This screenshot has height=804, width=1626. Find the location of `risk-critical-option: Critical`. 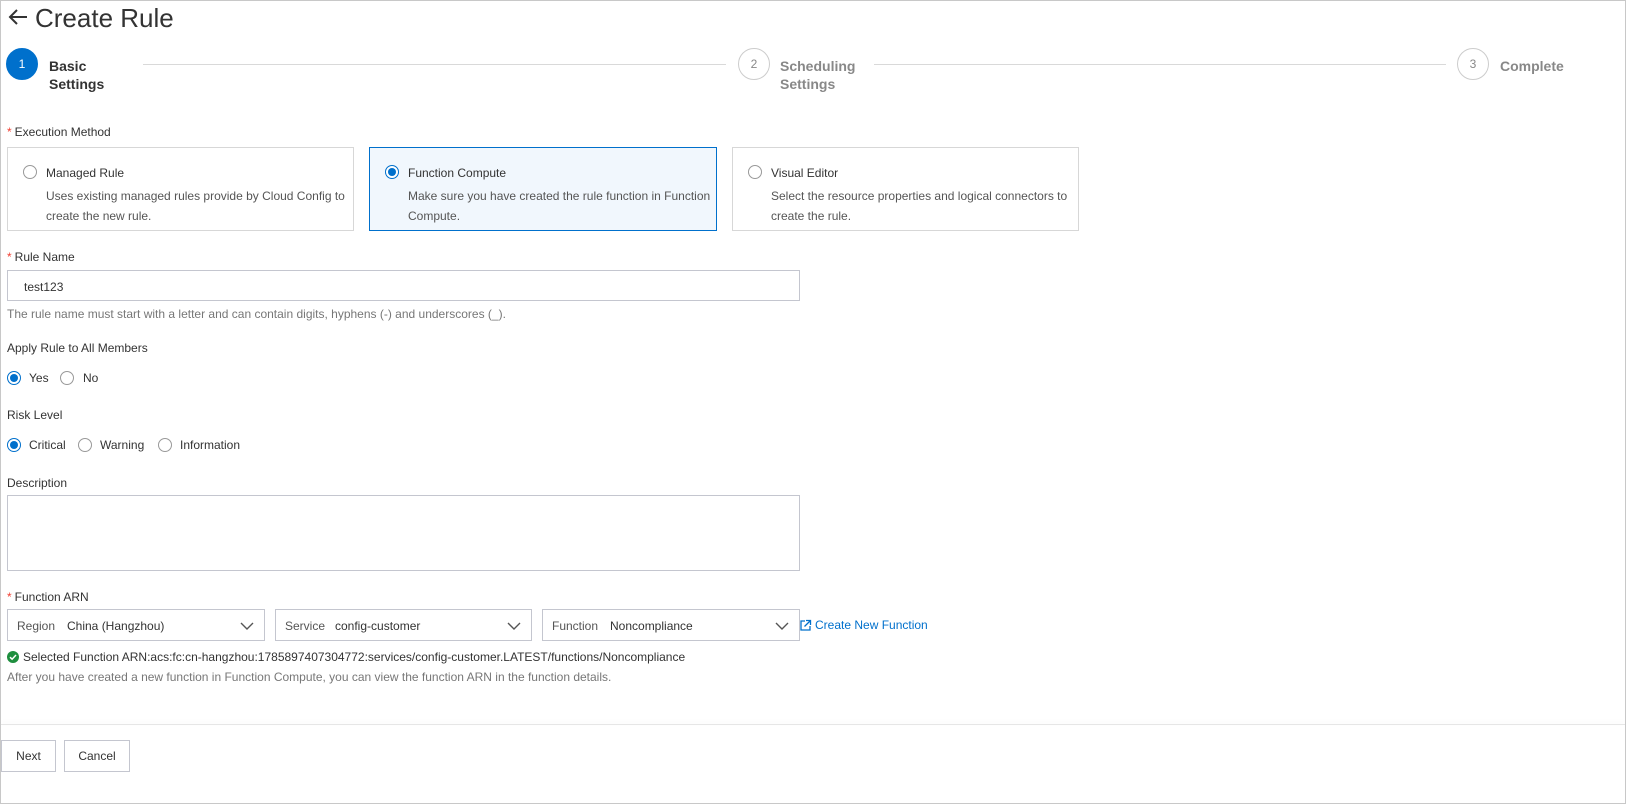

risk-critical-option: Critical is located at coordinates (36, 445).